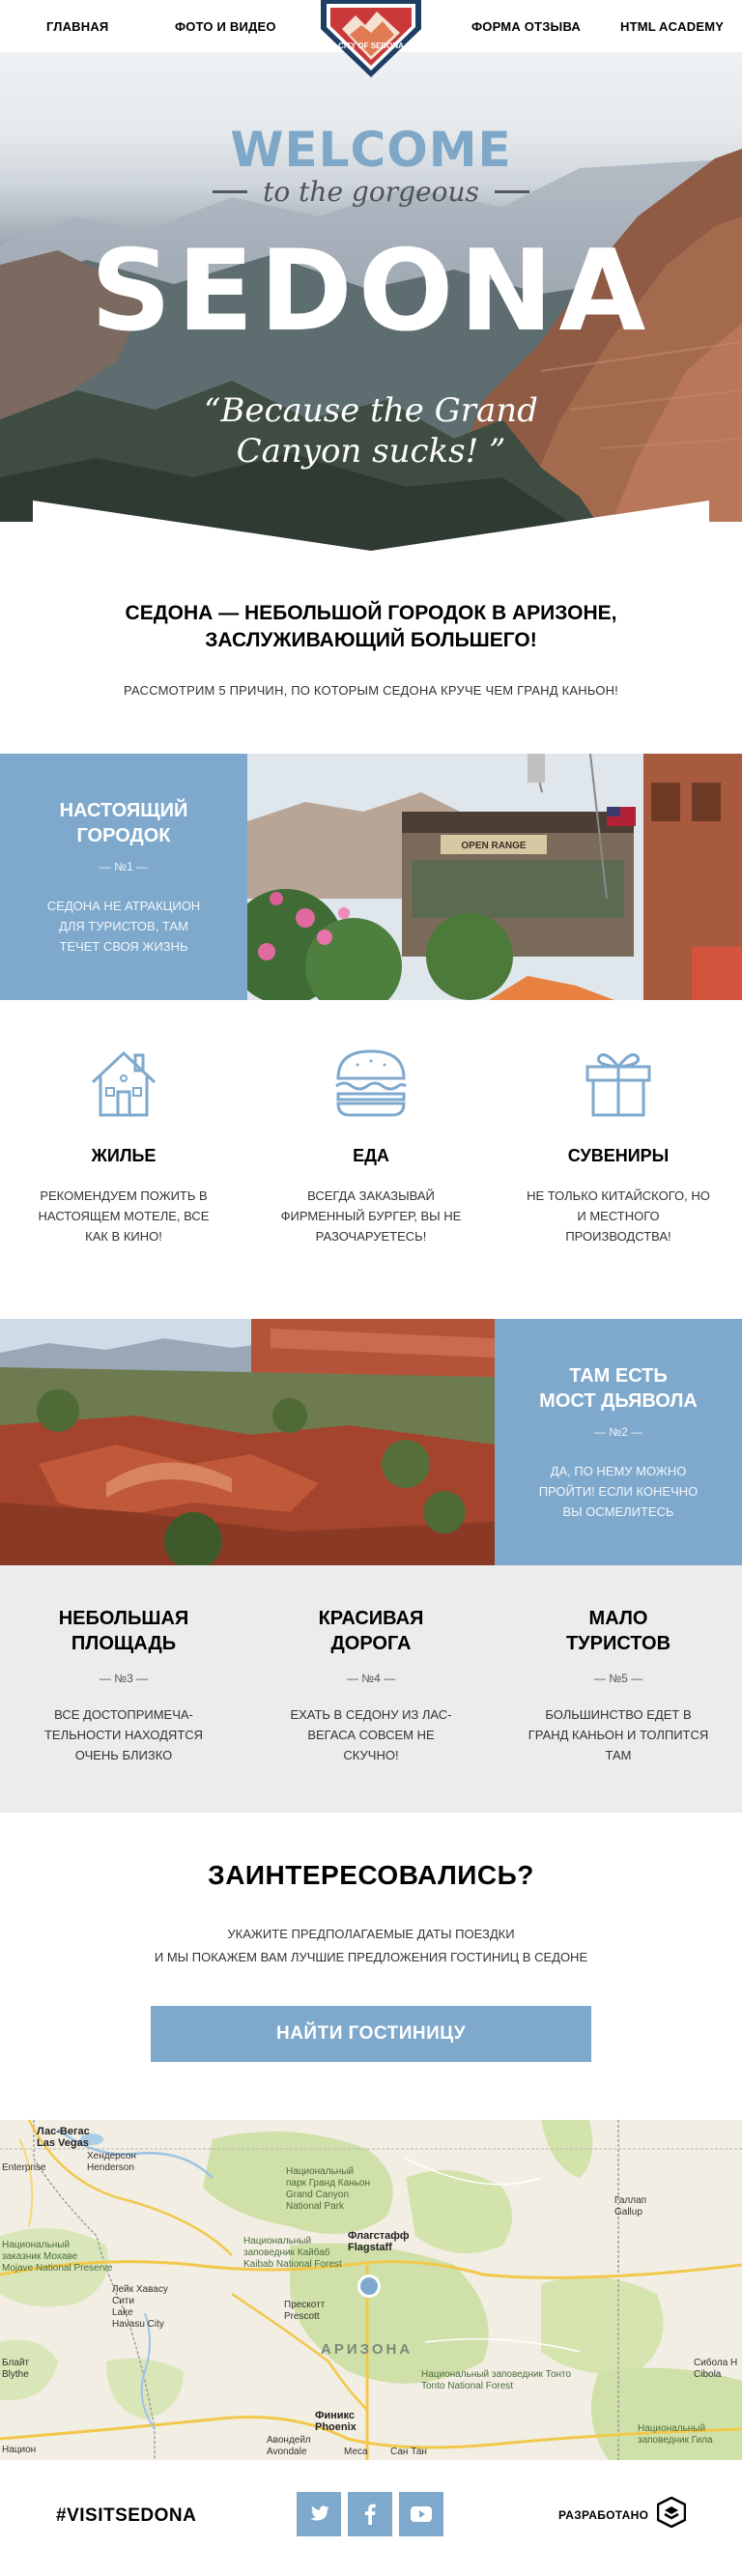 This screenshot has height=2576, width=742. Describe the element at coordinates (618, 1401) in the screenshot. I see `feature-2-title-line2: МОСТ ДЬЯВОЛА` at that location.